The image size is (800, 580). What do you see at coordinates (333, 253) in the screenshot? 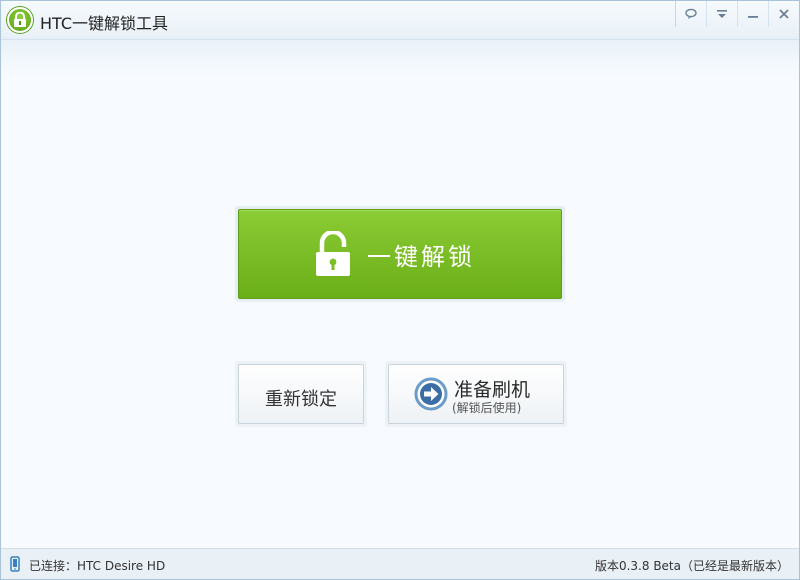
I see `unlock-icon` at bounding box center [333, 253].